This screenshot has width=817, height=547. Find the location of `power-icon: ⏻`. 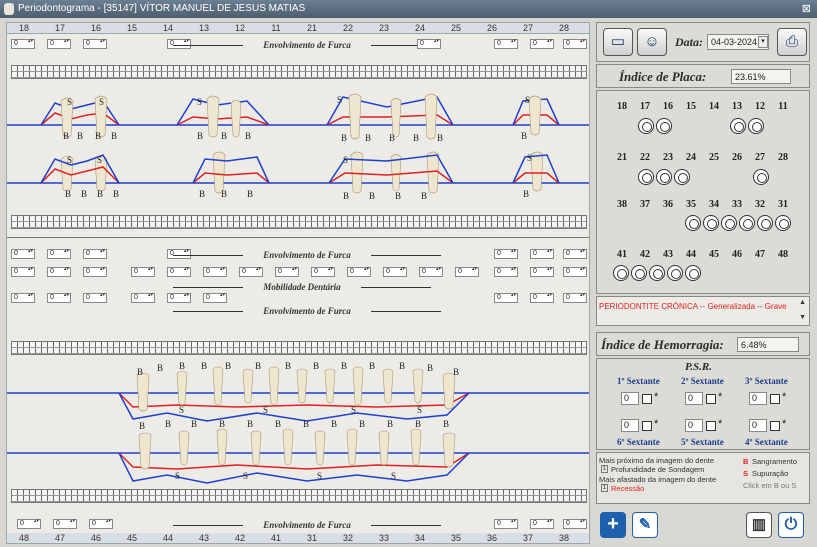

power-icon: ⏻ is located at coordinates (791, 525).